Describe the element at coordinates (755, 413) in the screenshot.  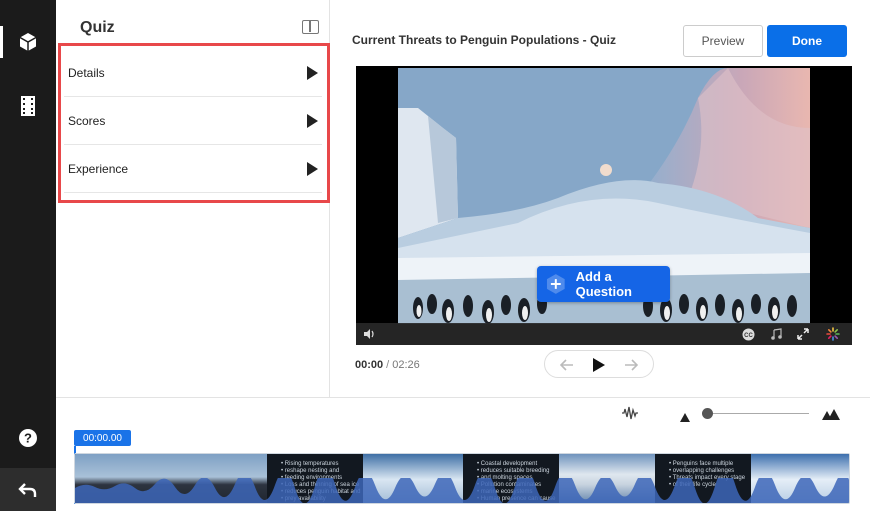
I see `zoom-slider-track` at that location.